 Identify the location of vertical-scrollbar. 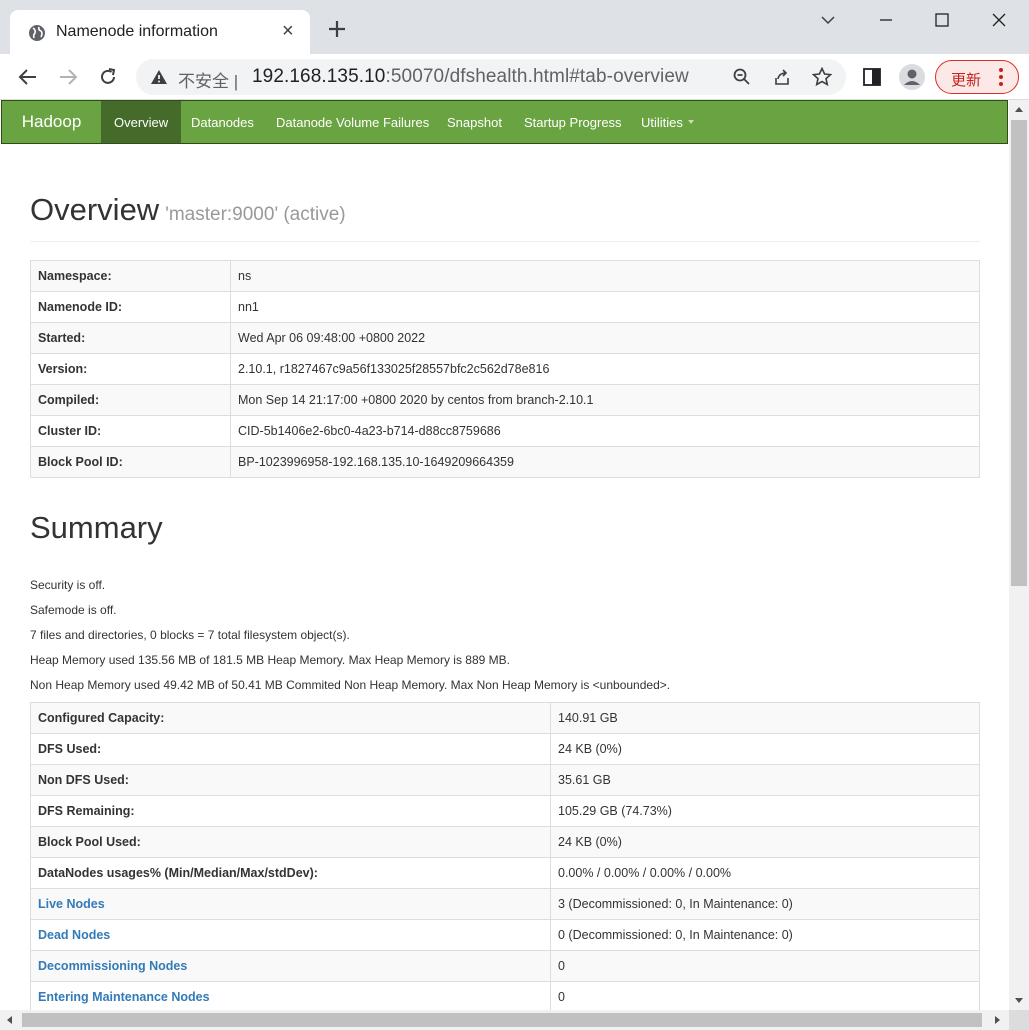
(1019, 555).